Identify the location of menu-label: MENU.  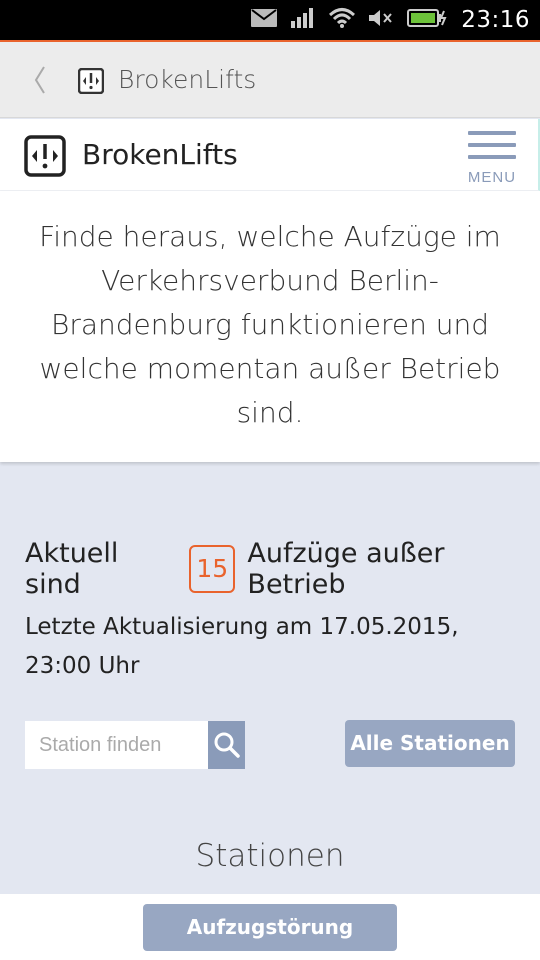
(492, 177).